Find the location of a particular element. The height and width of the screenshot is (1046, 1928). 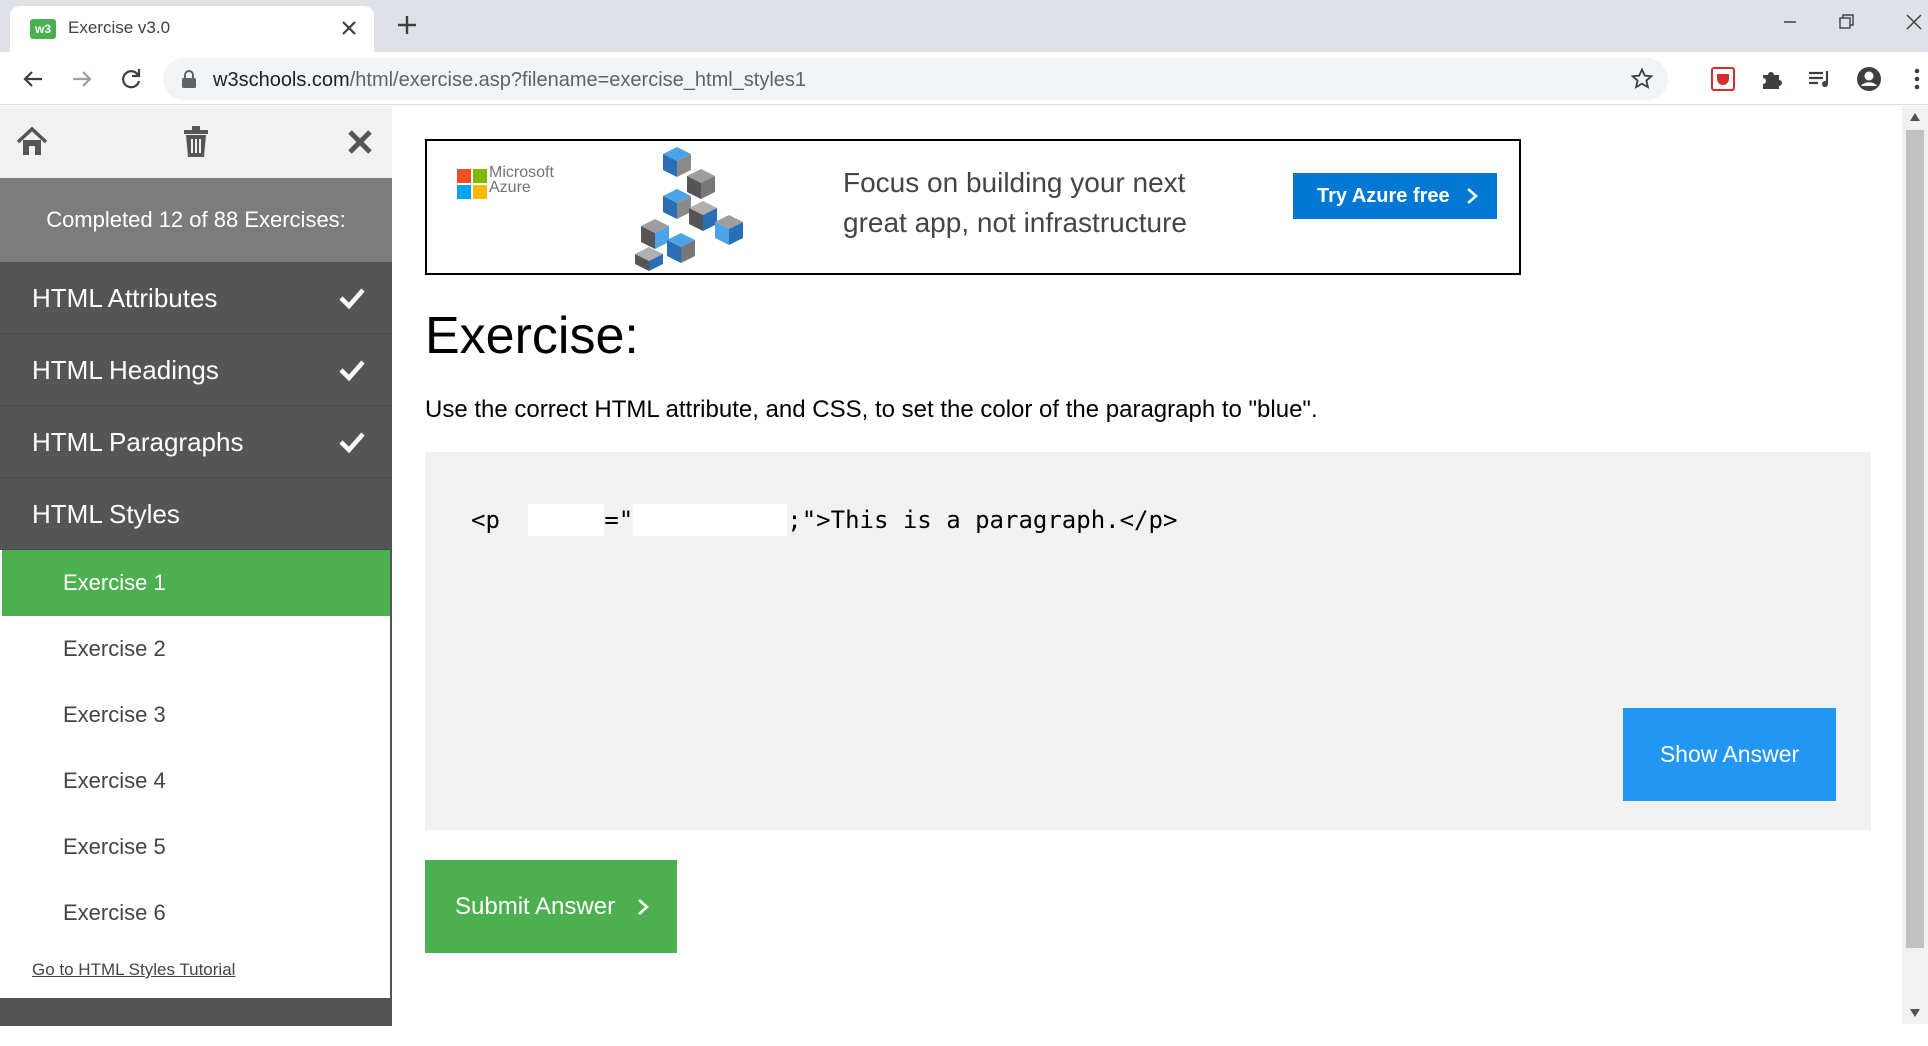

ad-headline-line2: great app, not infrastructure is located at coordinates (1015, 222).